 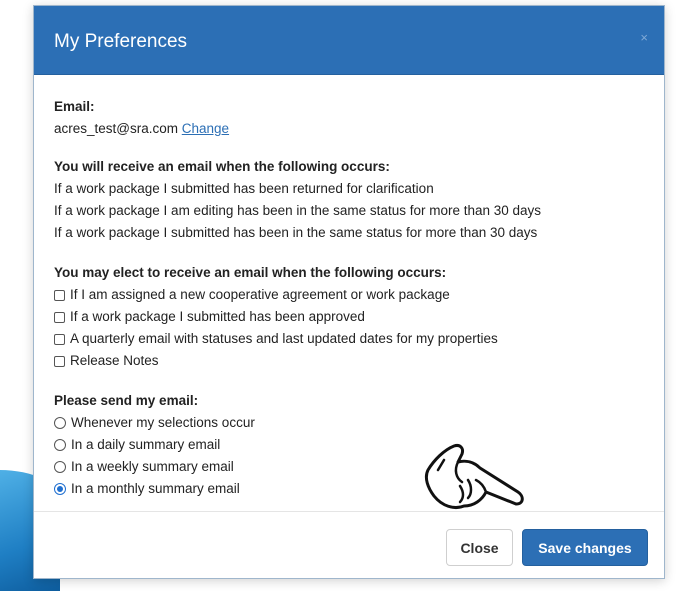 What do you see at coordinates (126, 400) in the screenshot?
I see `frequency-heading: Please send my email:` at bounding box center [126, 400].